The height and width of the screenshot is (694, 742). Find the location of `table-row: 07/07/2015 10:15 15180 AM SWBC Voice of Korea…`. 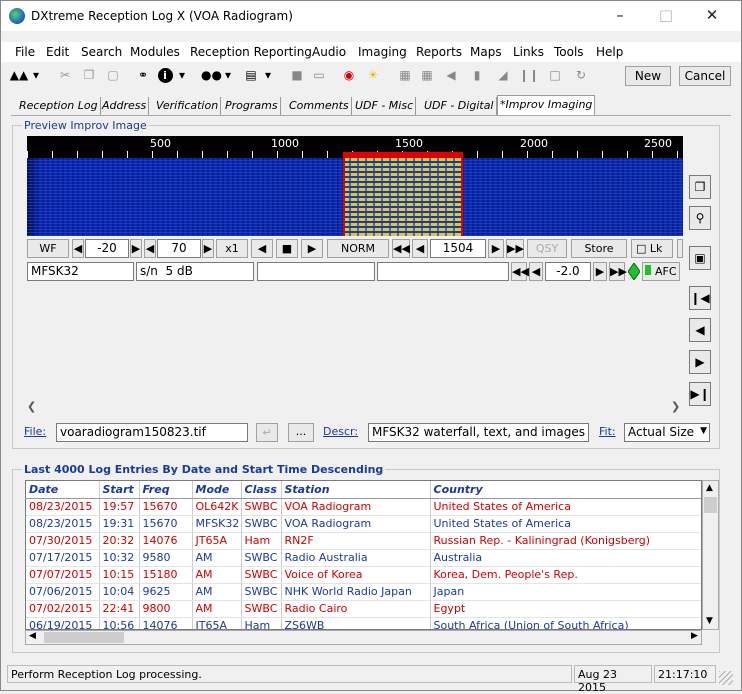

table-row: 07/07/2015 10:15 15180 AM SWBC Voice of Korea… is located at coordinates (363, 575).